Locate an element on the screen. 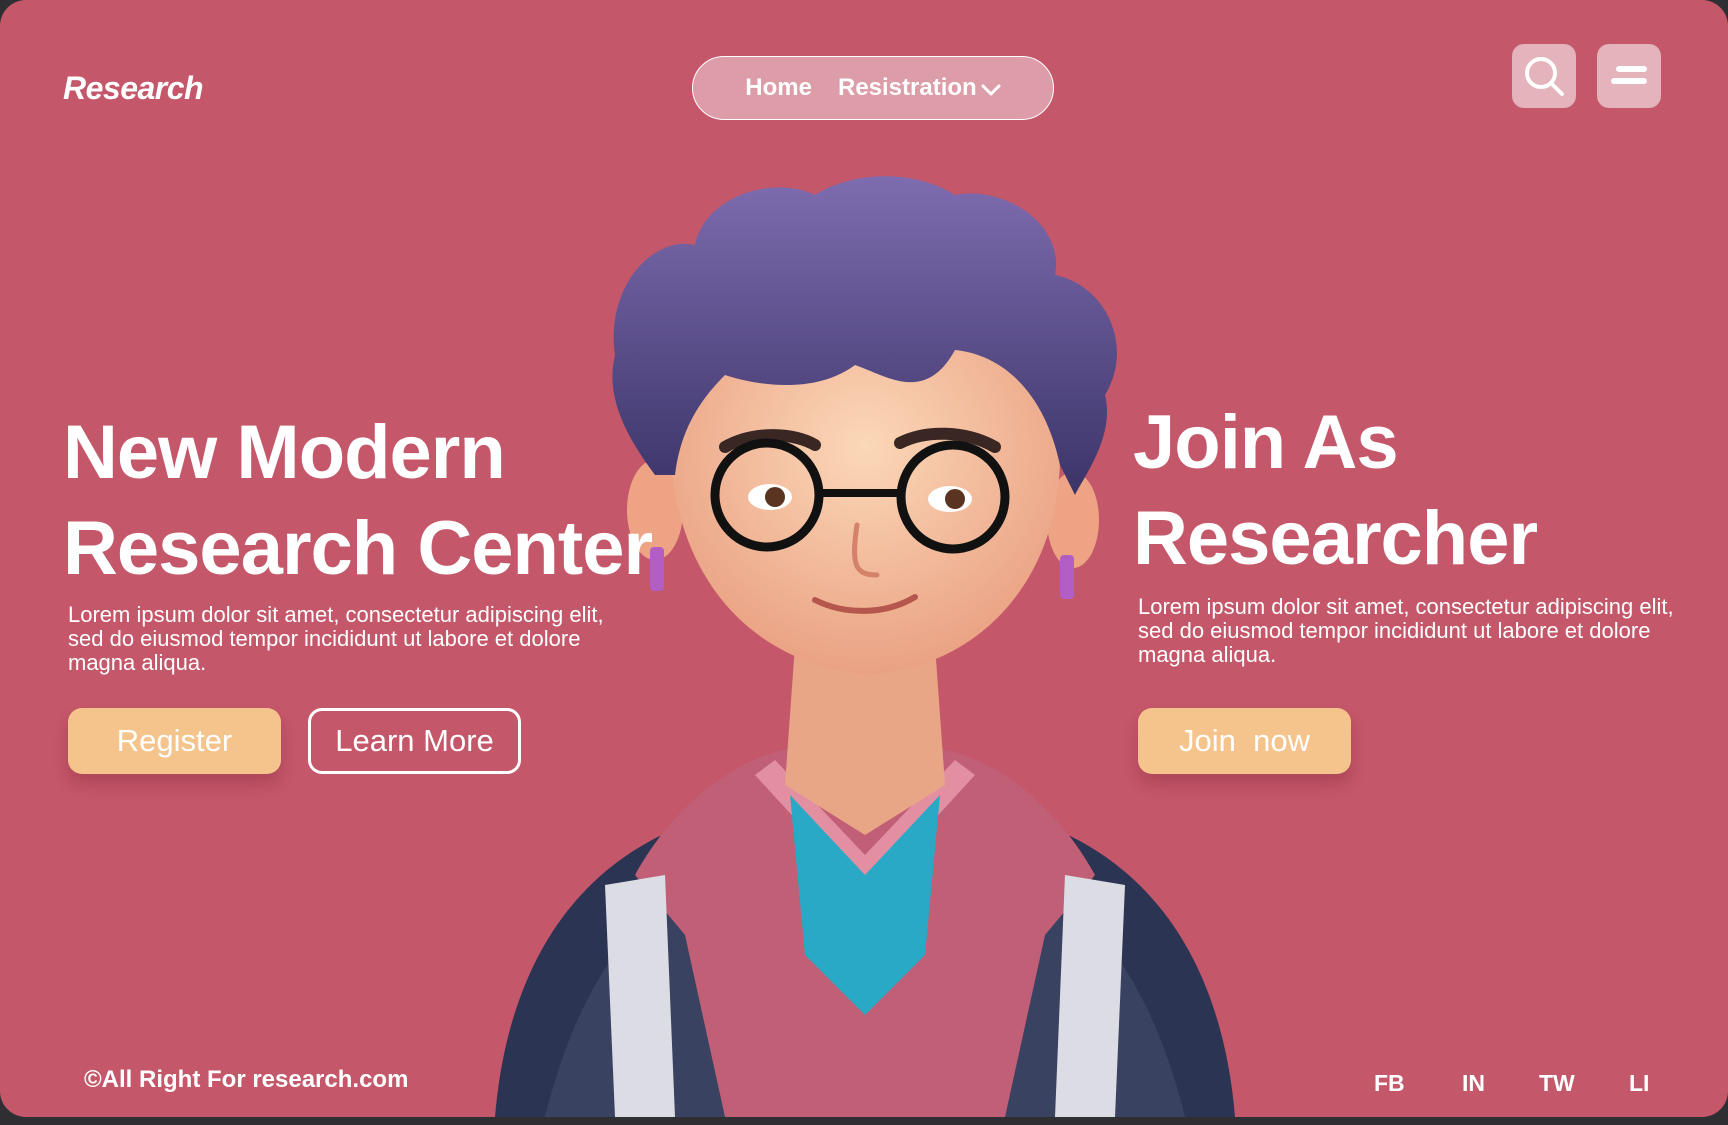  social-link-li: LI is located at coordinates (1639, 1083).